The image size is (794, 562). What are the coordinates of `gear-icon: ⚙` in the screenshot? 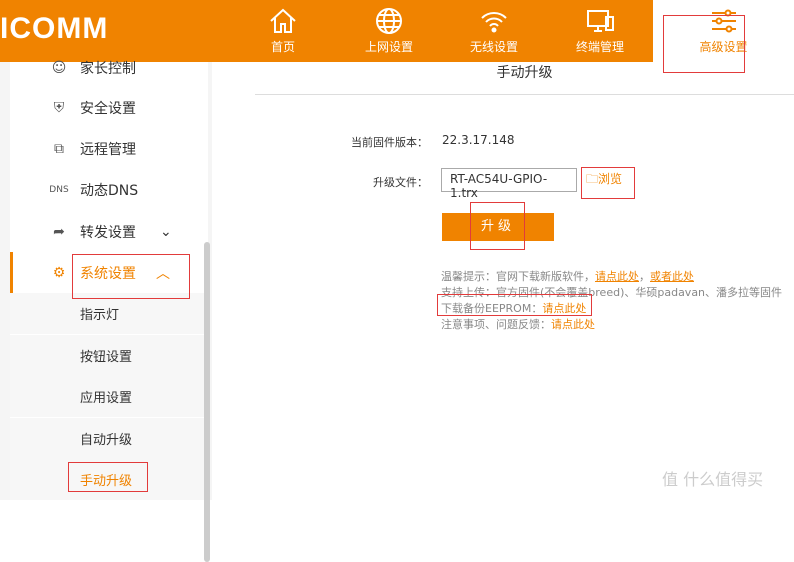 It's located at (59, 272).